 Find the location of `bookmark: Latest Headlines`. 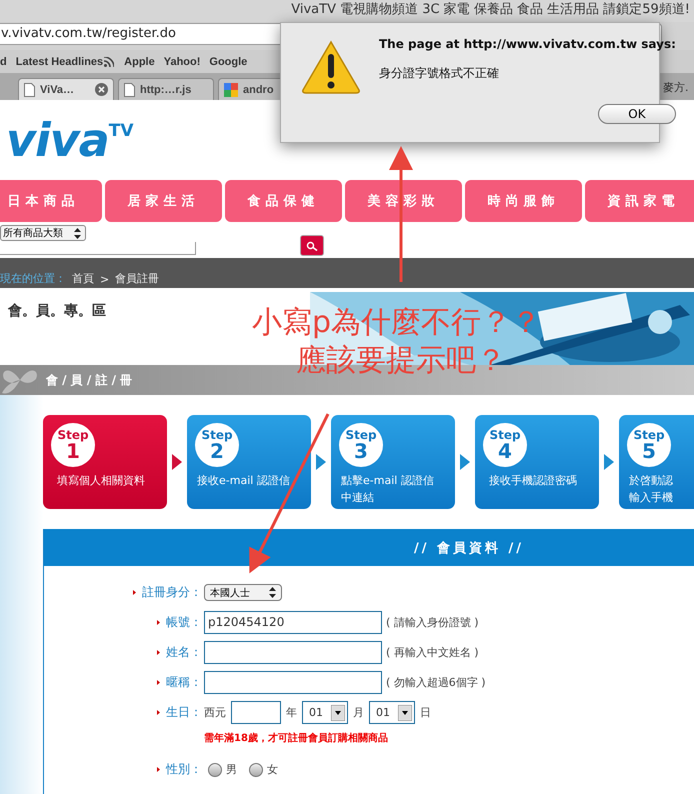

bookmark: Latest Headlines is located at coordinates (60, 62).